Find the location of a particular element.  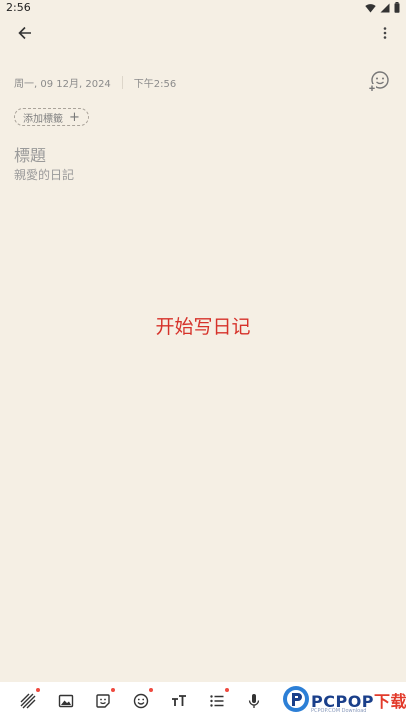

add-tag-chip: 添加標籤 + is located at coordinates (51, 117).